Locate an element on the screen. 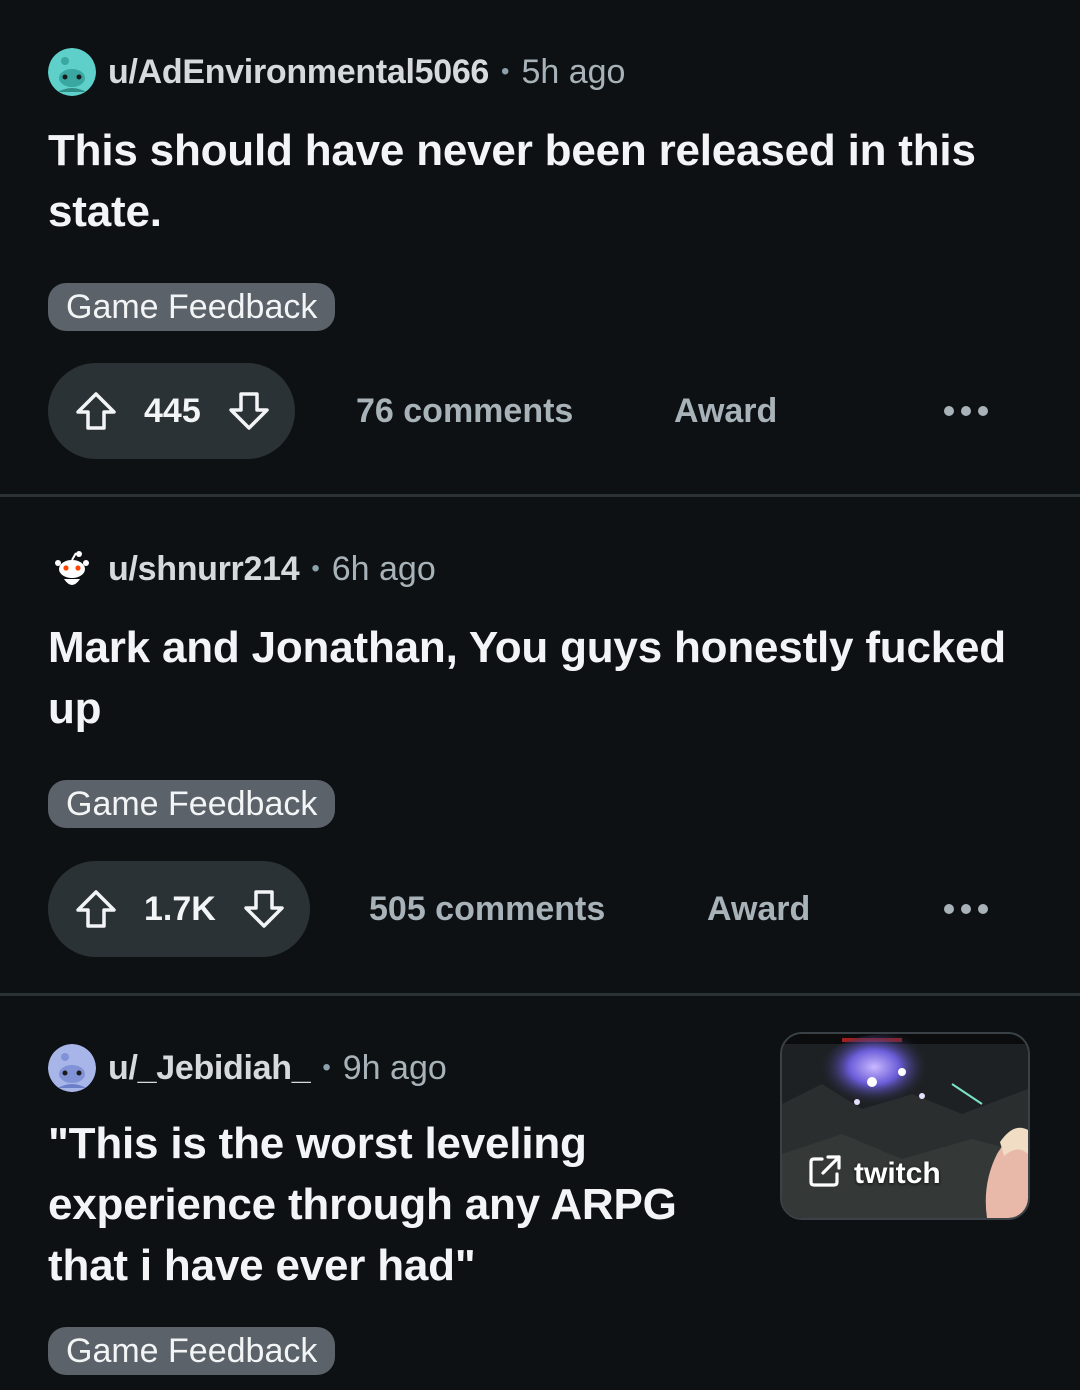  post-age: 9h ago is located at coordinates (394, 1067).